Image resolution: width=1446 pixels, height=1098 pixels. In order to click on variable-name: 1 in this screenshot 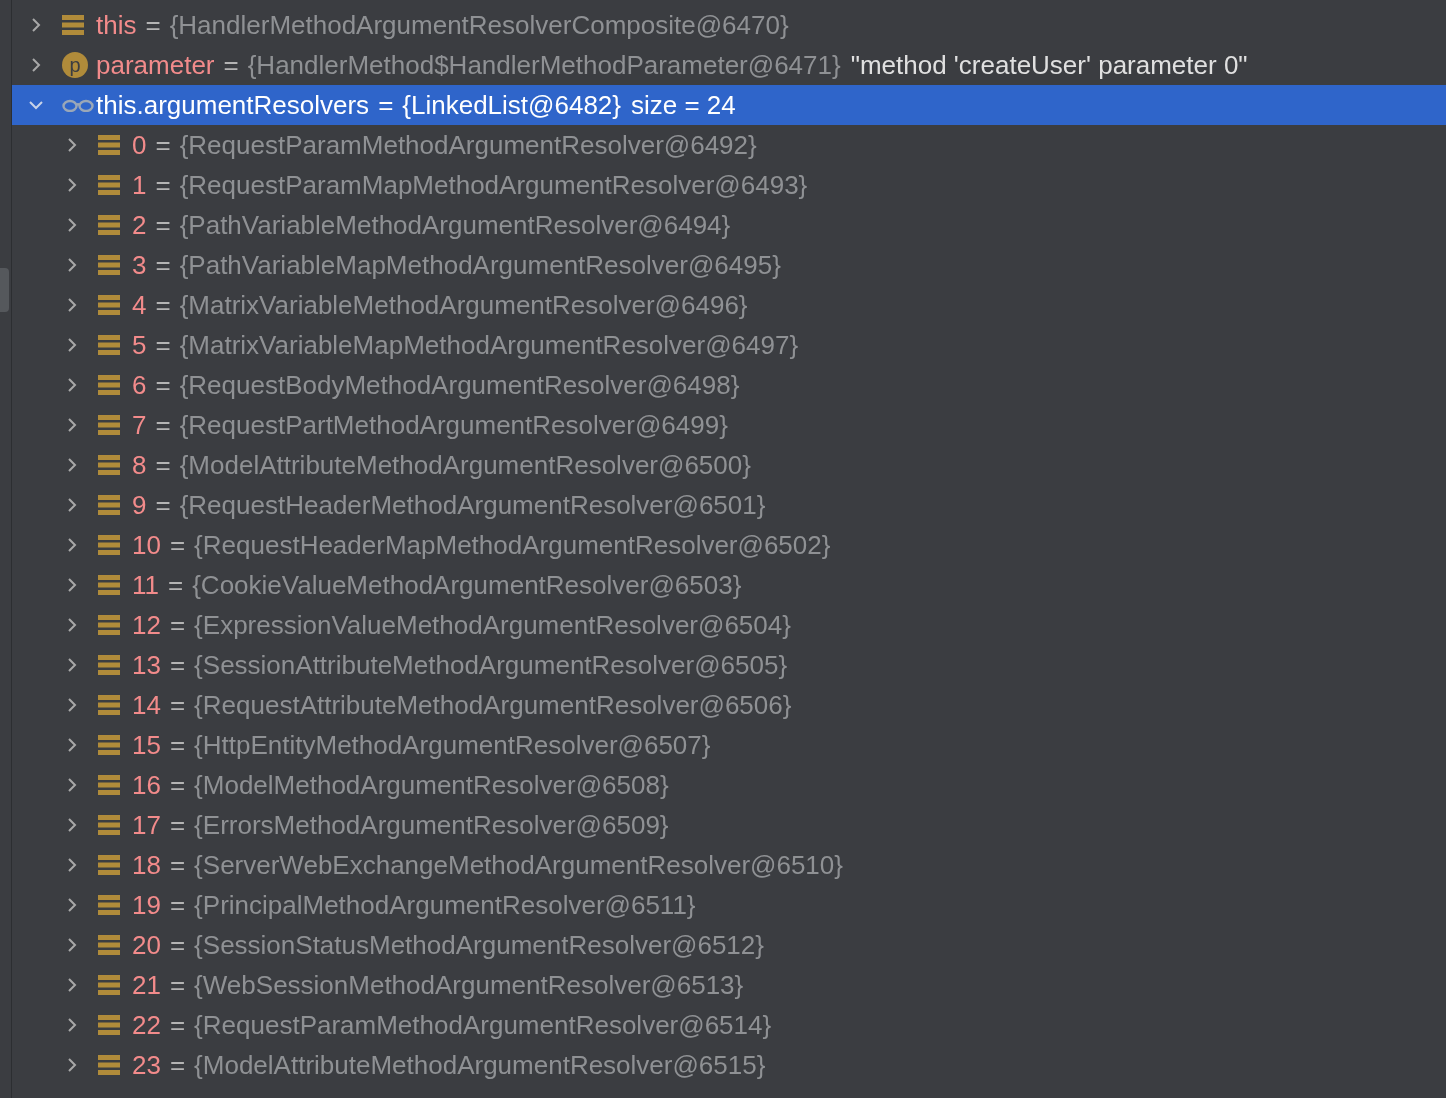, I will do `click(139, 185)`.